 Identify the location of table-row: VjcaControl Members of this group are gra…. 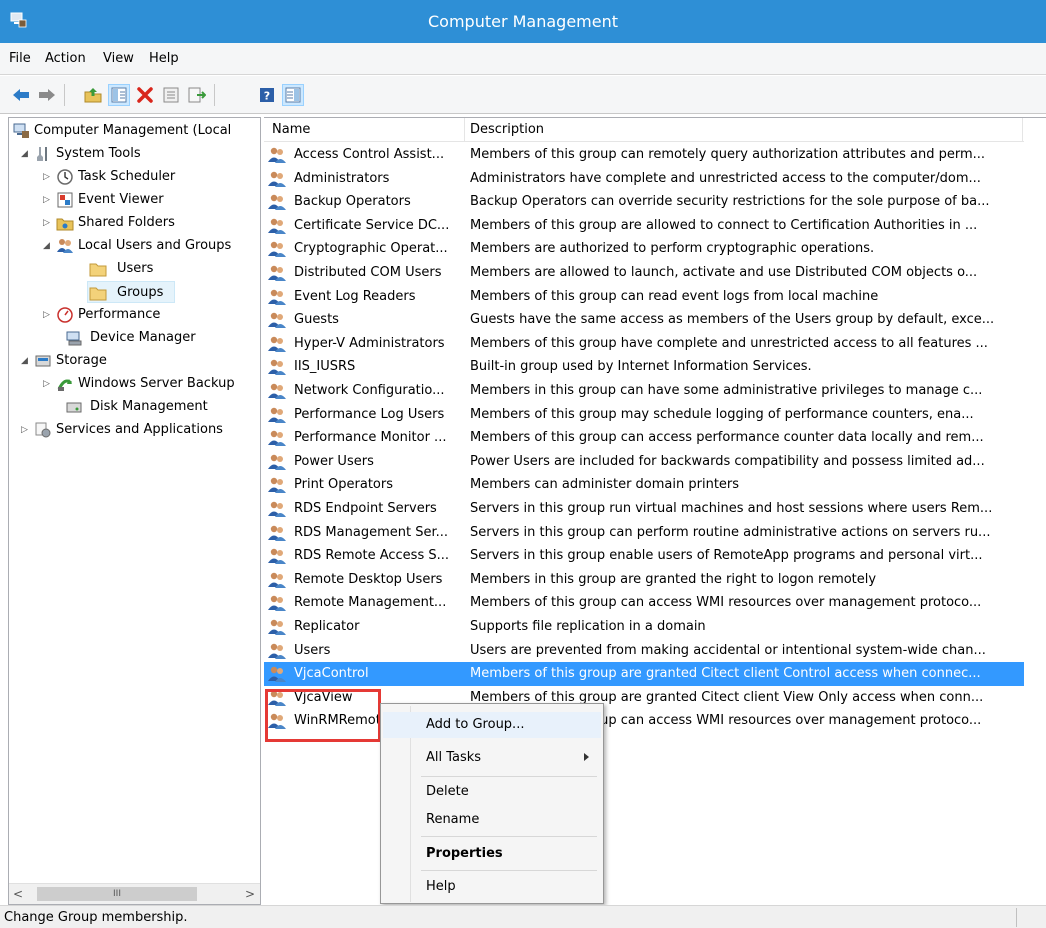
(644, 674).